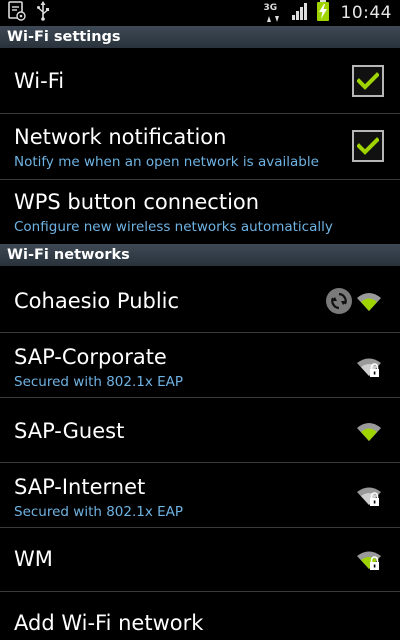 The width and height of the screenshot is (400, 640). What do you see at coordinates (200, 495) in the screenshot?
I see `network-item-sap-internet: SAP-Internet Secured with 802.1x EAP` at bounding box center [200, 495].